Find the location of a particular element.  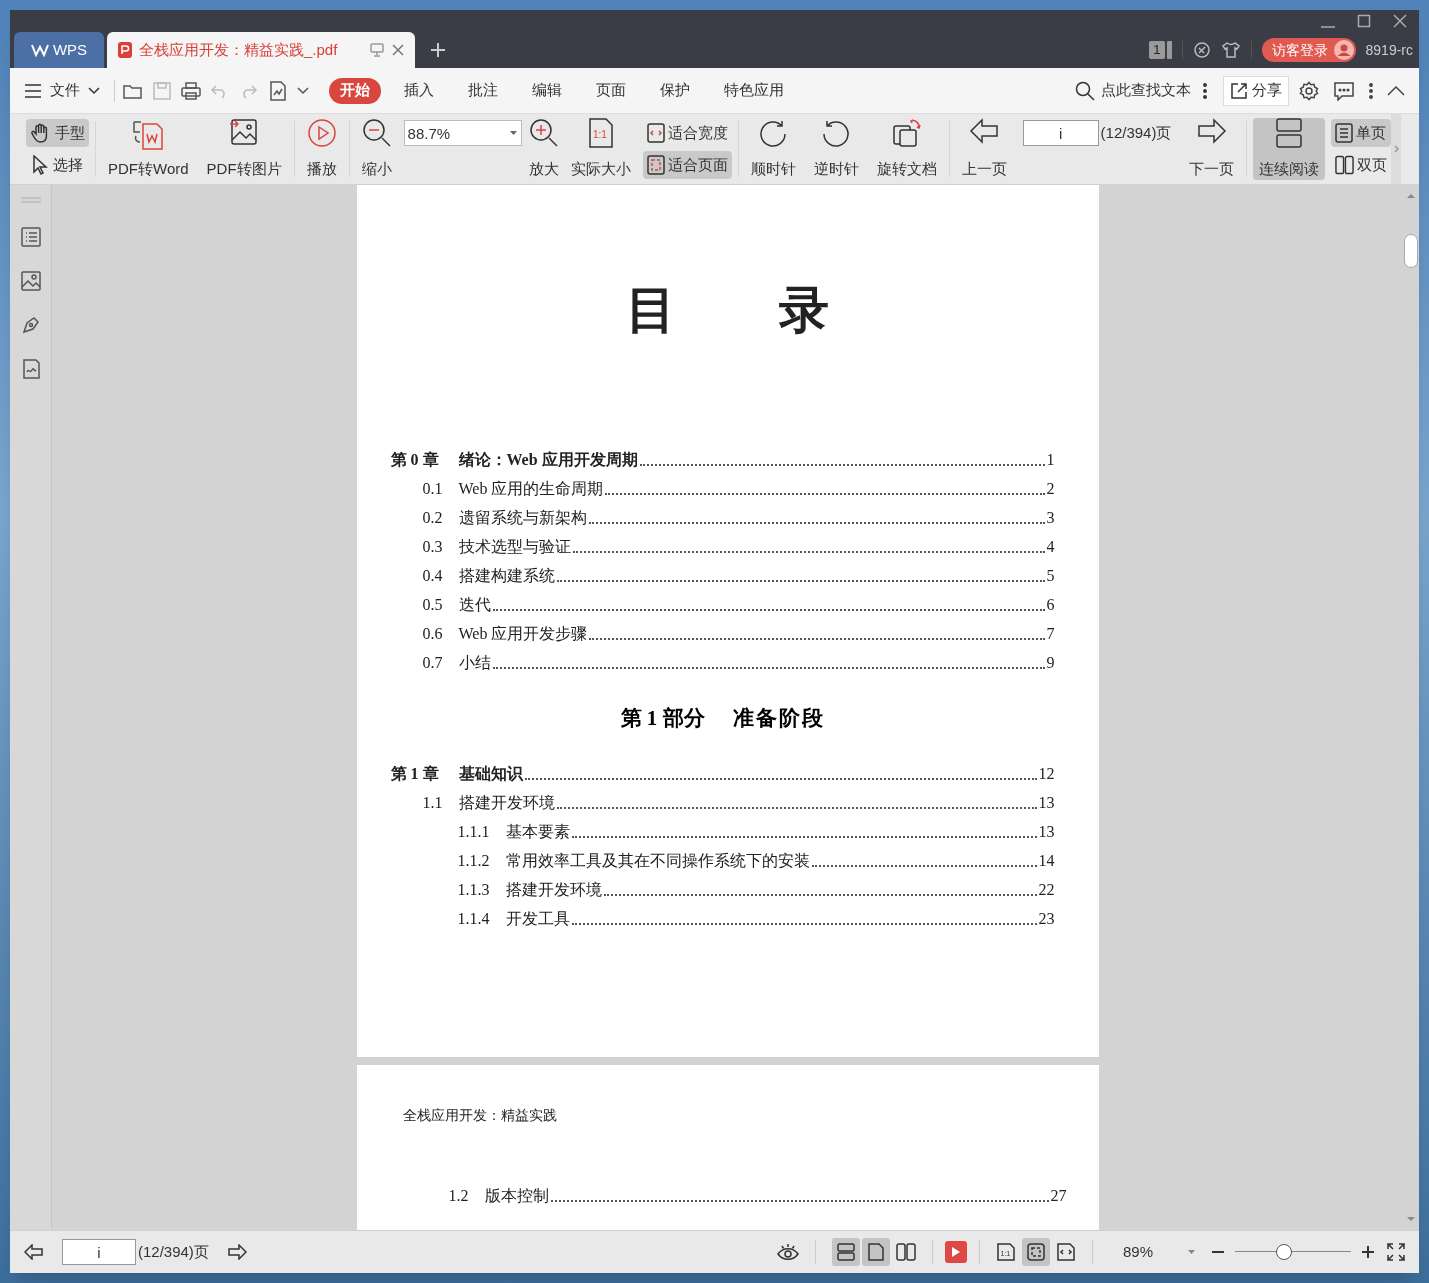

toc-title: 遗留系统与新架构 is located at coordinates (522, 518).